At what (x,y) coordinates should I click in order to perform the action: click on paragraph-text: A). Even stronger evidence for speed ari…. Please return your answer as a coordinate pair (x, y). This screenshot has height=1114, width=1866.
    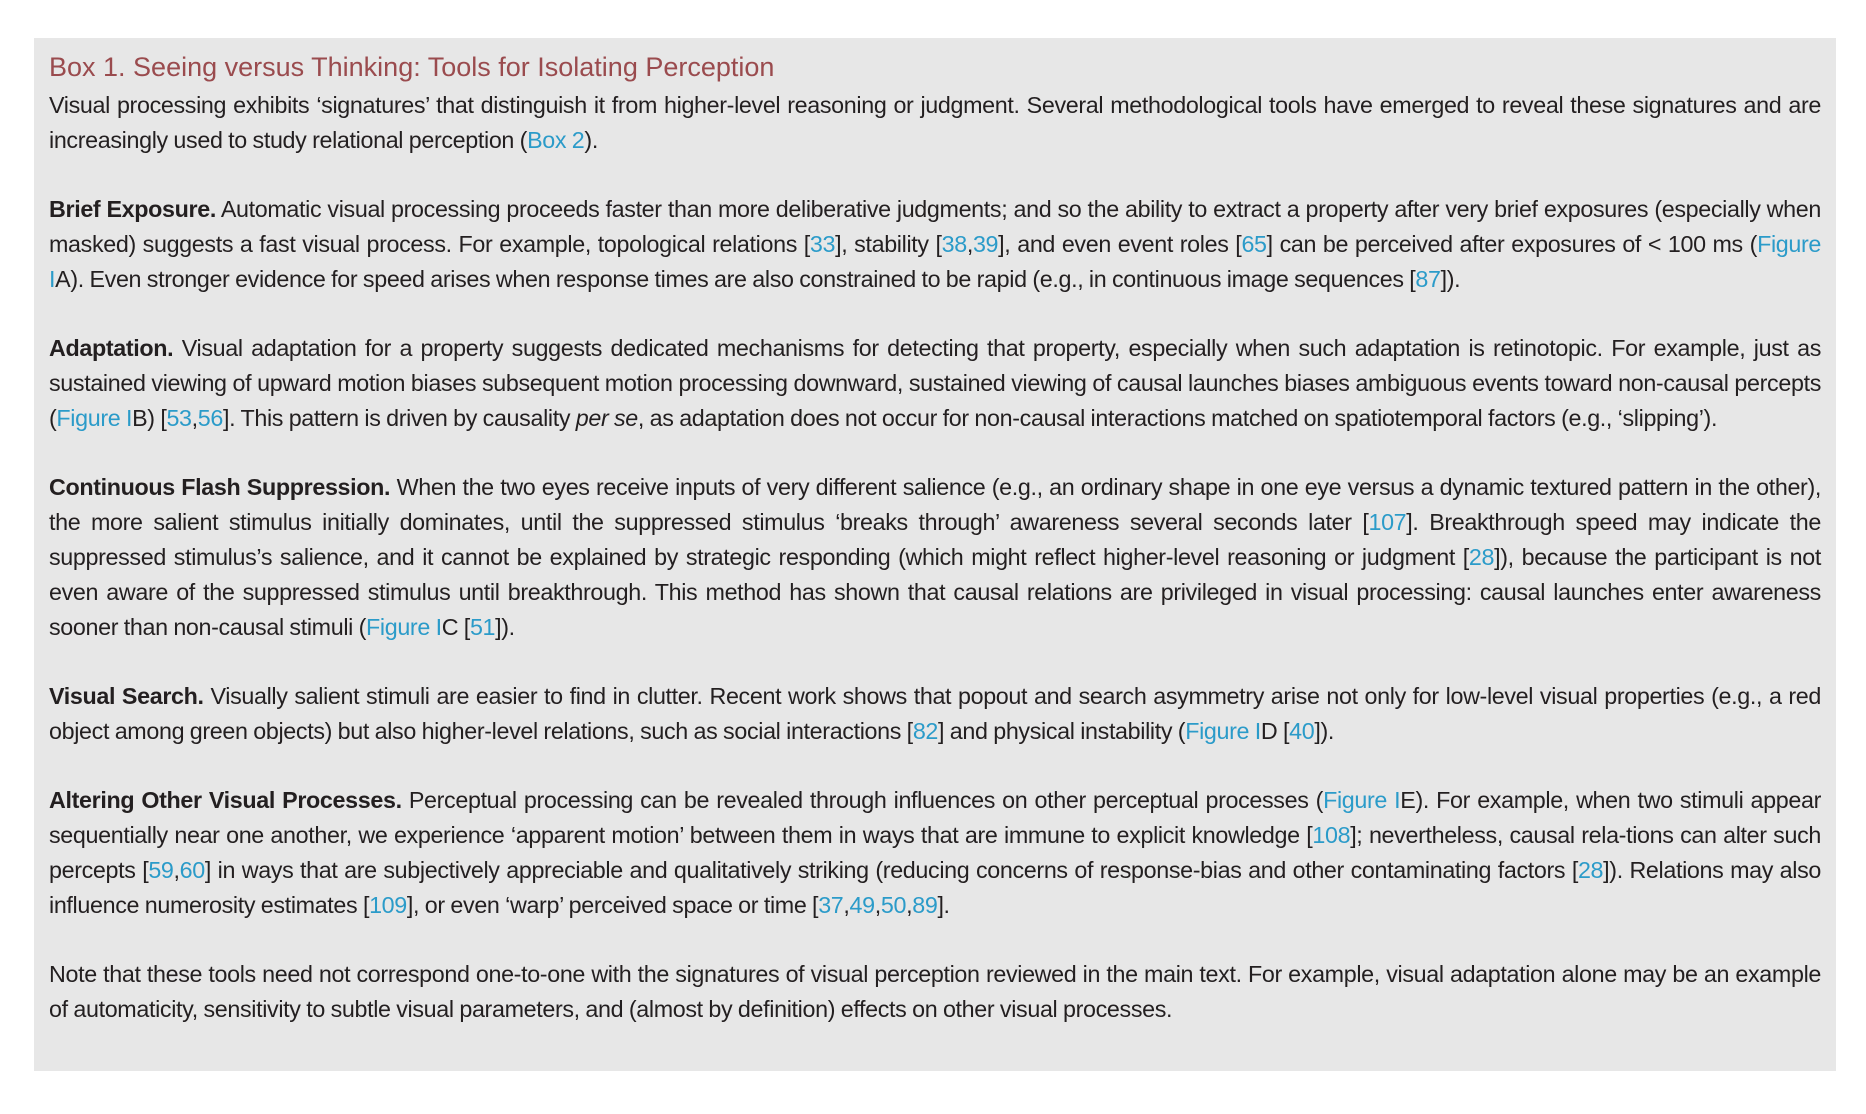
    Looking at the image, I should click on (735, 279).